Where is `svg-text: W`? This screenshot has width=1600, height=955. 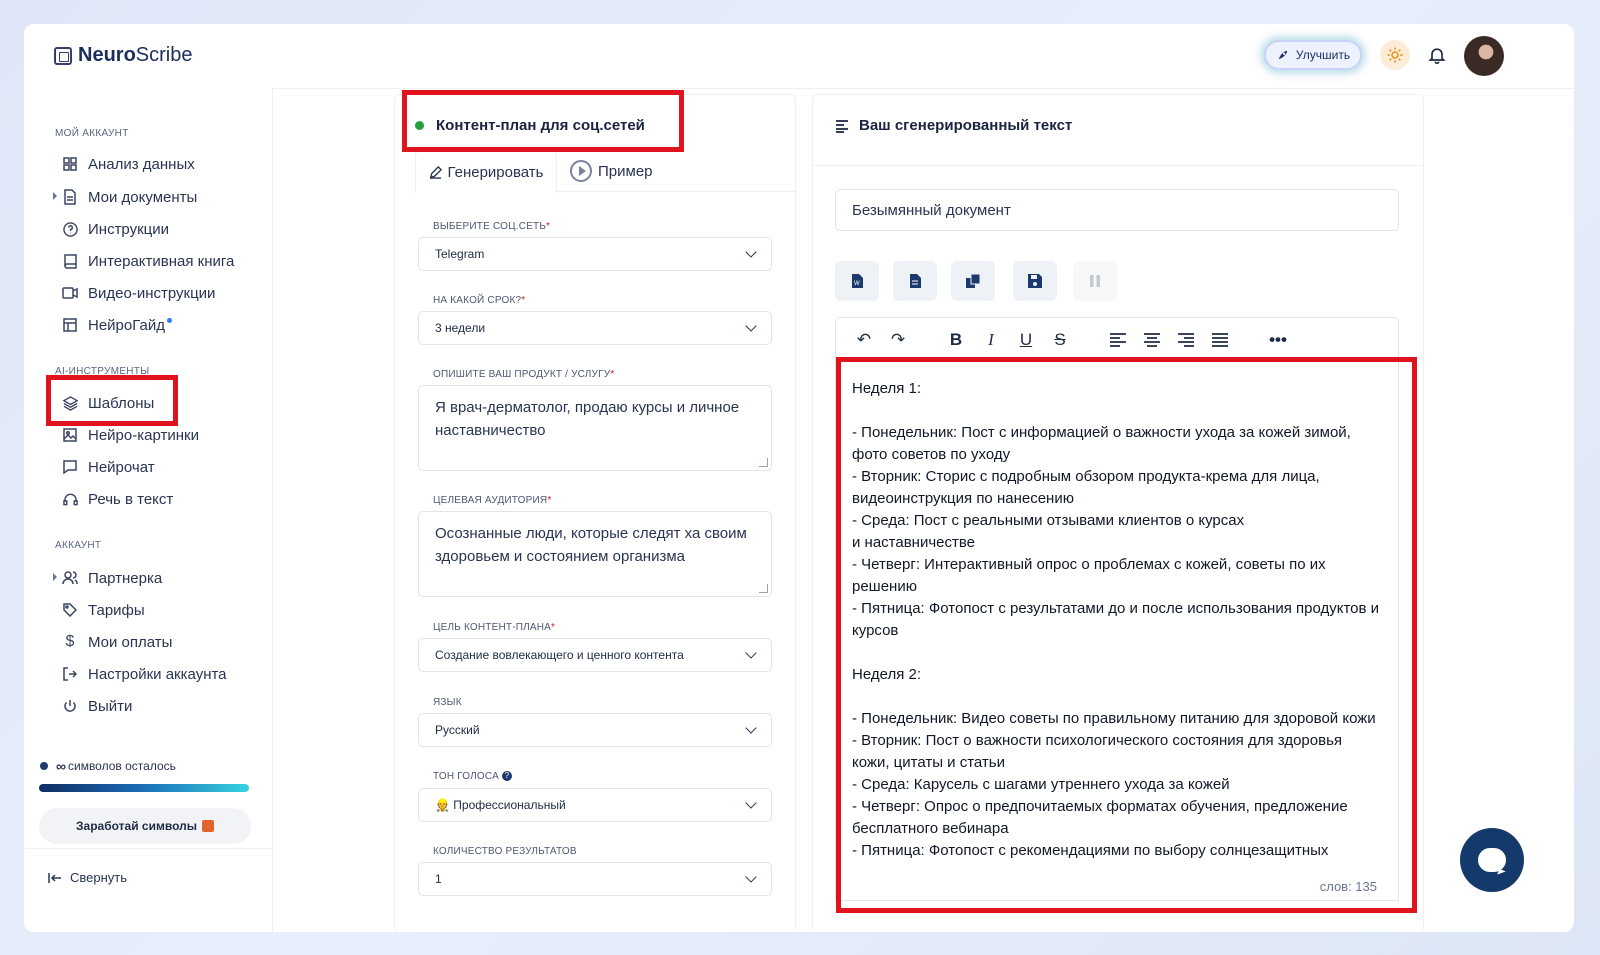
svg-text: W is located at coordinates (857, 284).